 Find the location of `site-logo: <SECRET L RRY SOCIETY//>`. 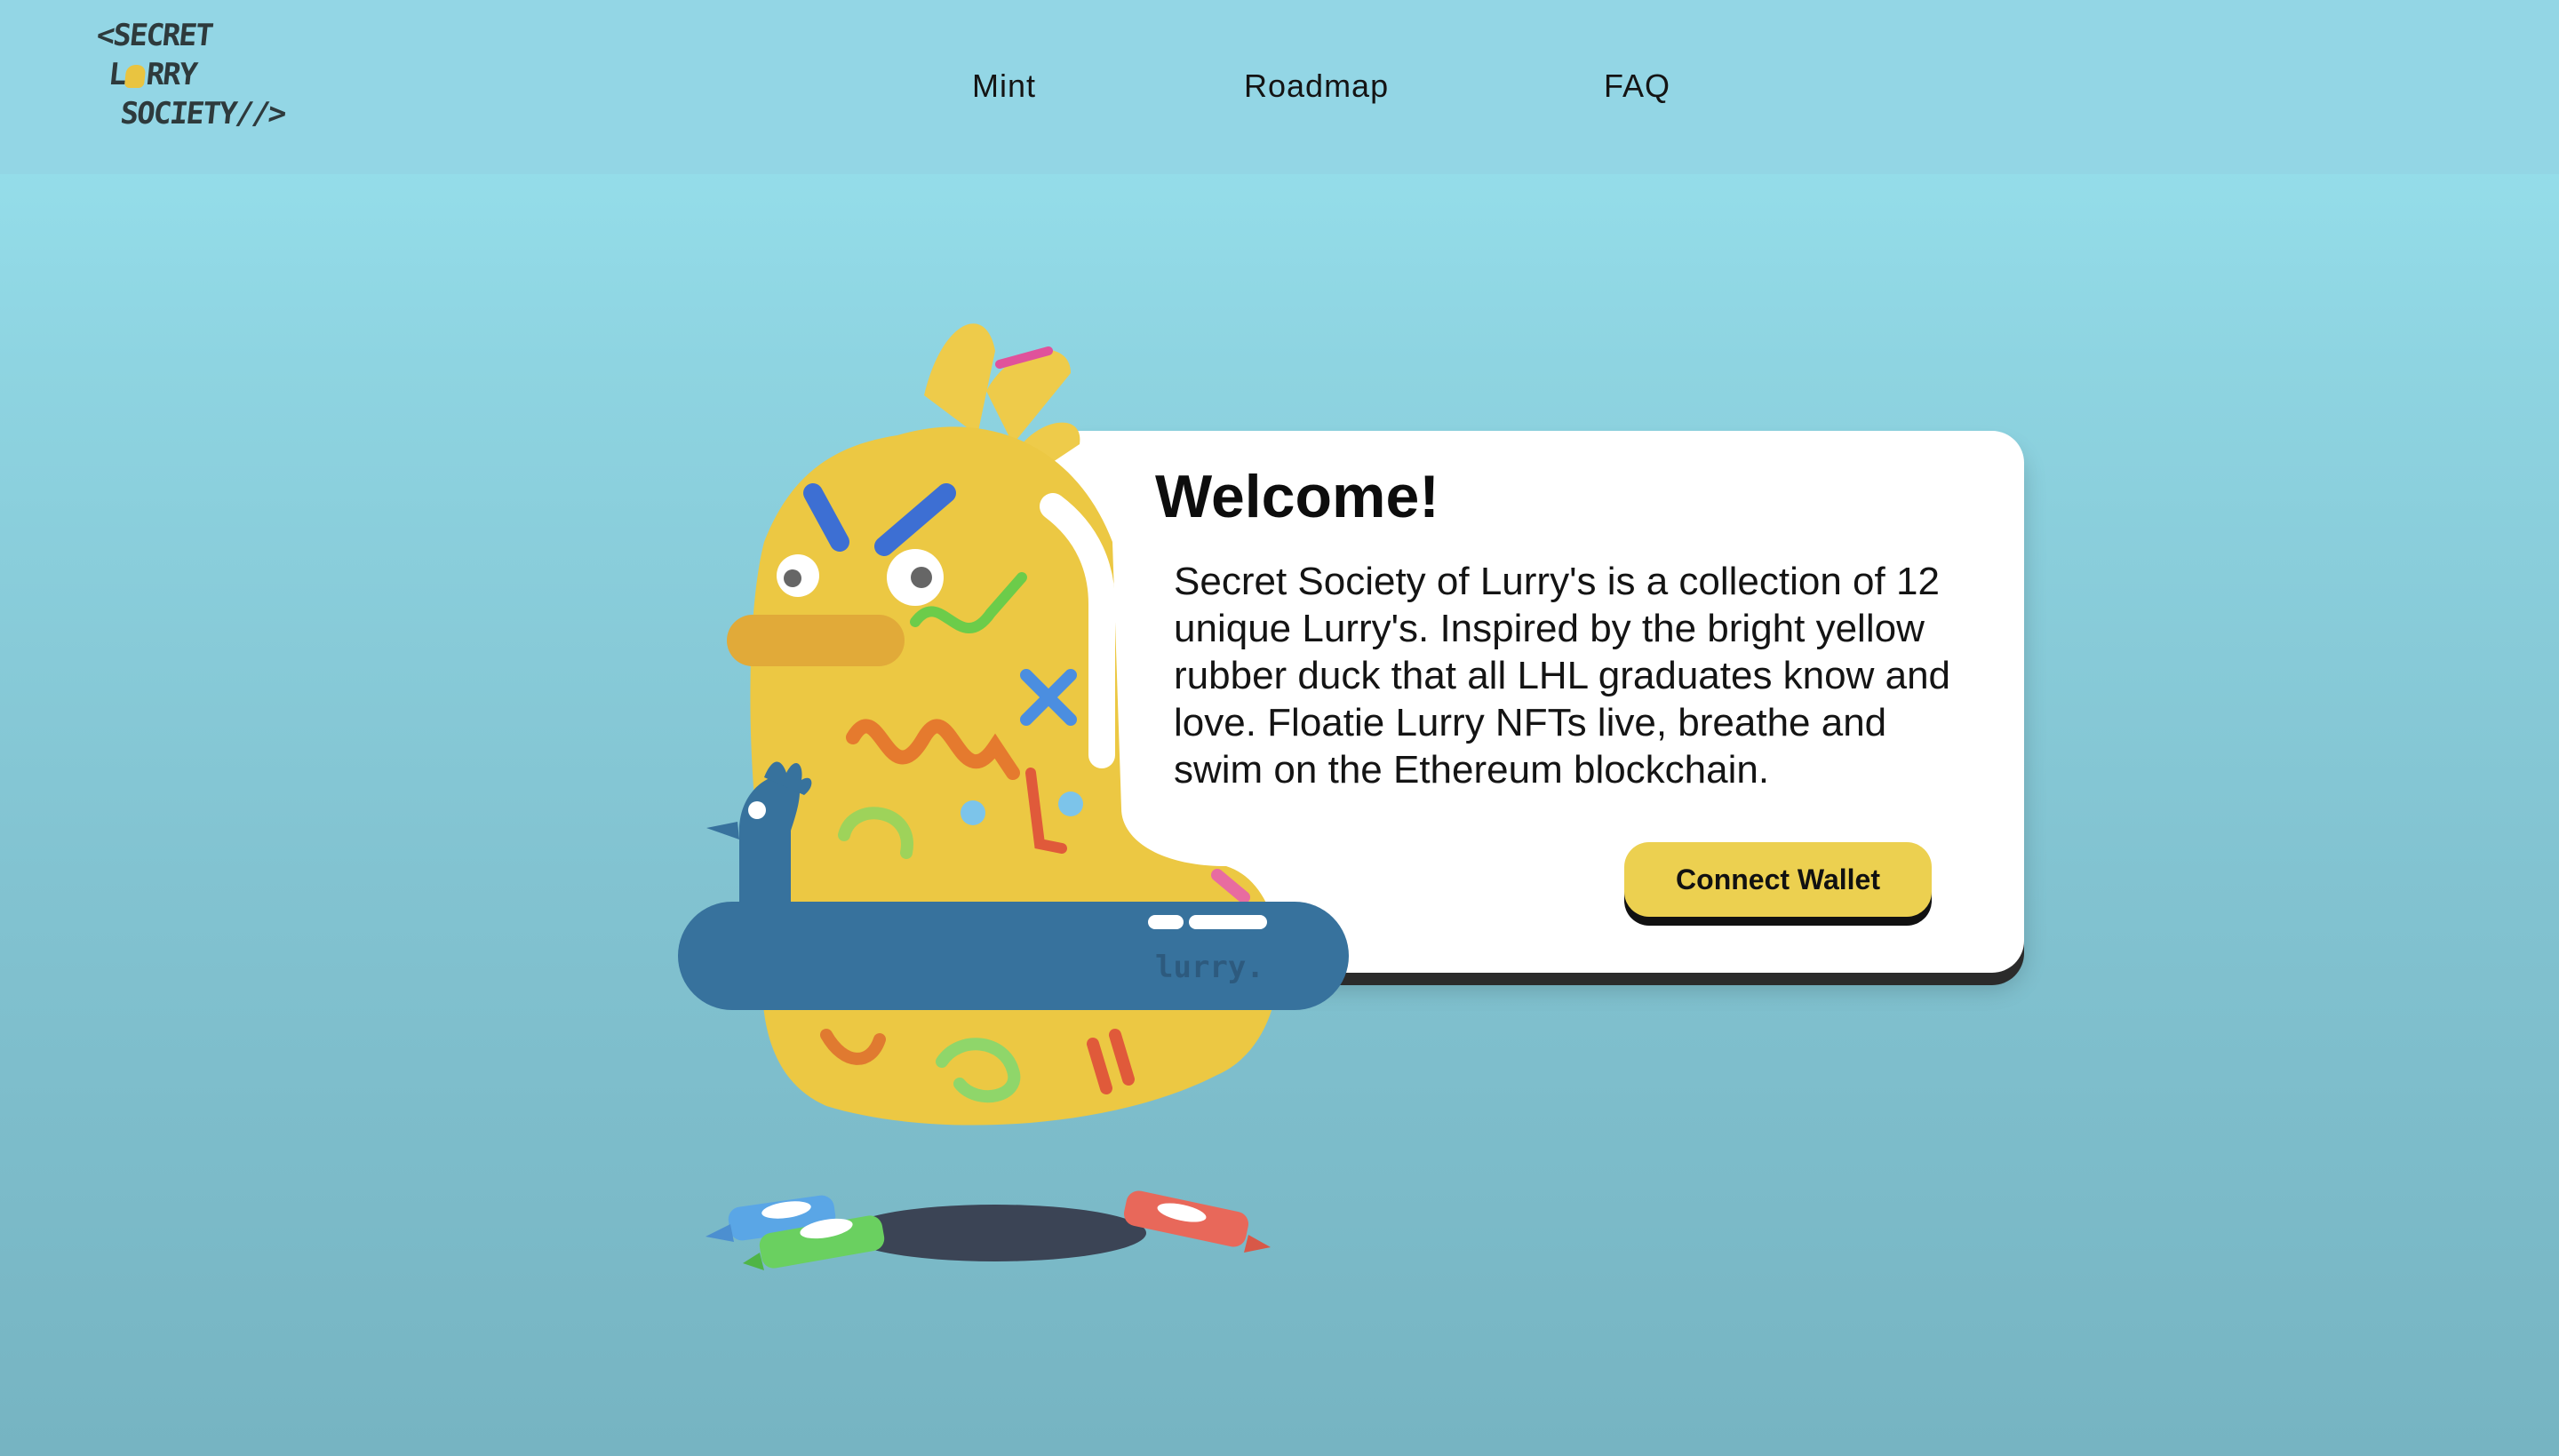

site-logo: <SECRET L RRY SOCIETY//> is located at coordinates (188, 77).